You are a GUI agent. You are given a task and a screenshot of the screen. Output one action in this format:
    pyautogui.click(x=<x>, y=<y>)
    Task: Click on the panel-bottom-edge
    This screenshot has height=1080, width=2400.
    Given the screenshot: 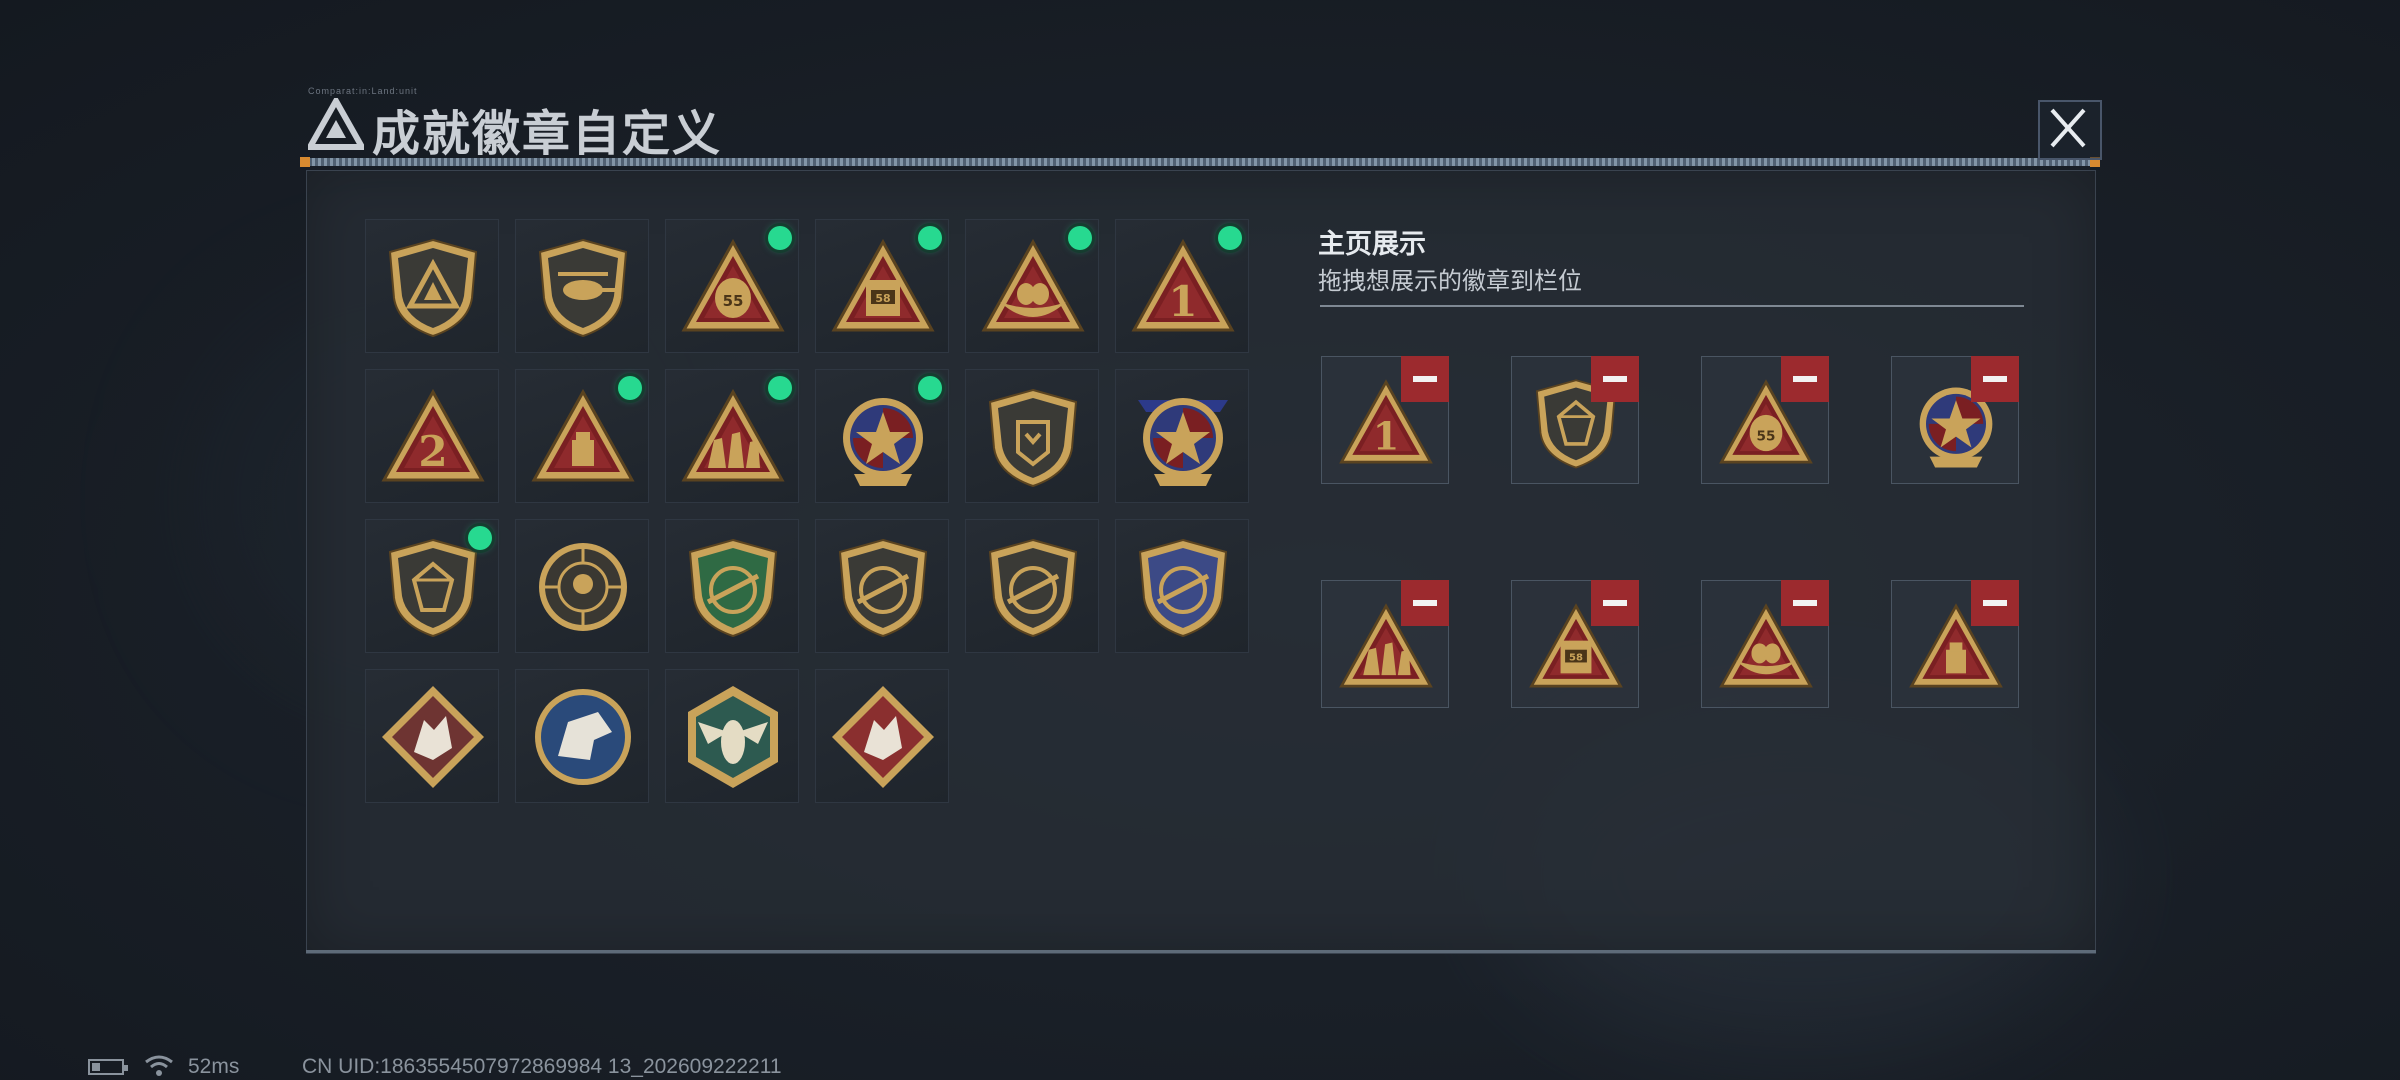 What is the action you would take?
    pyautogui.click(x=1201, y=951)
    